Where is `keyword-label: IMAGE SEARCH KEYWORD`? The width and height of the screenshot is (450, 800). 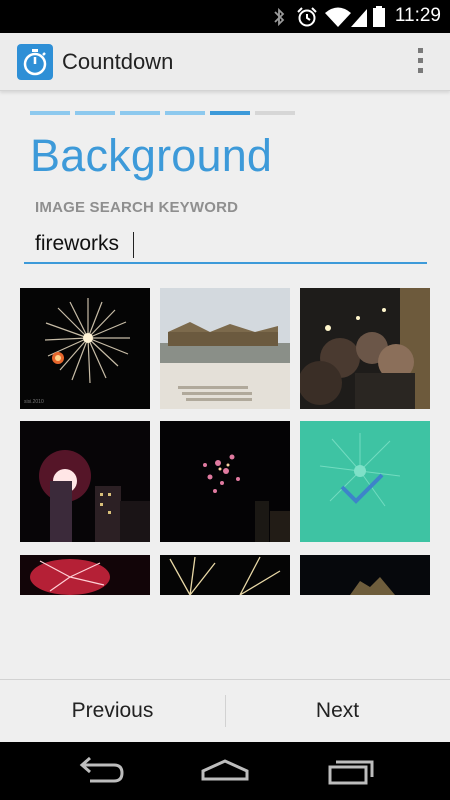 keyword-label: IMAGE SEARCH KEYWORD is located at coordinates (137, 207).